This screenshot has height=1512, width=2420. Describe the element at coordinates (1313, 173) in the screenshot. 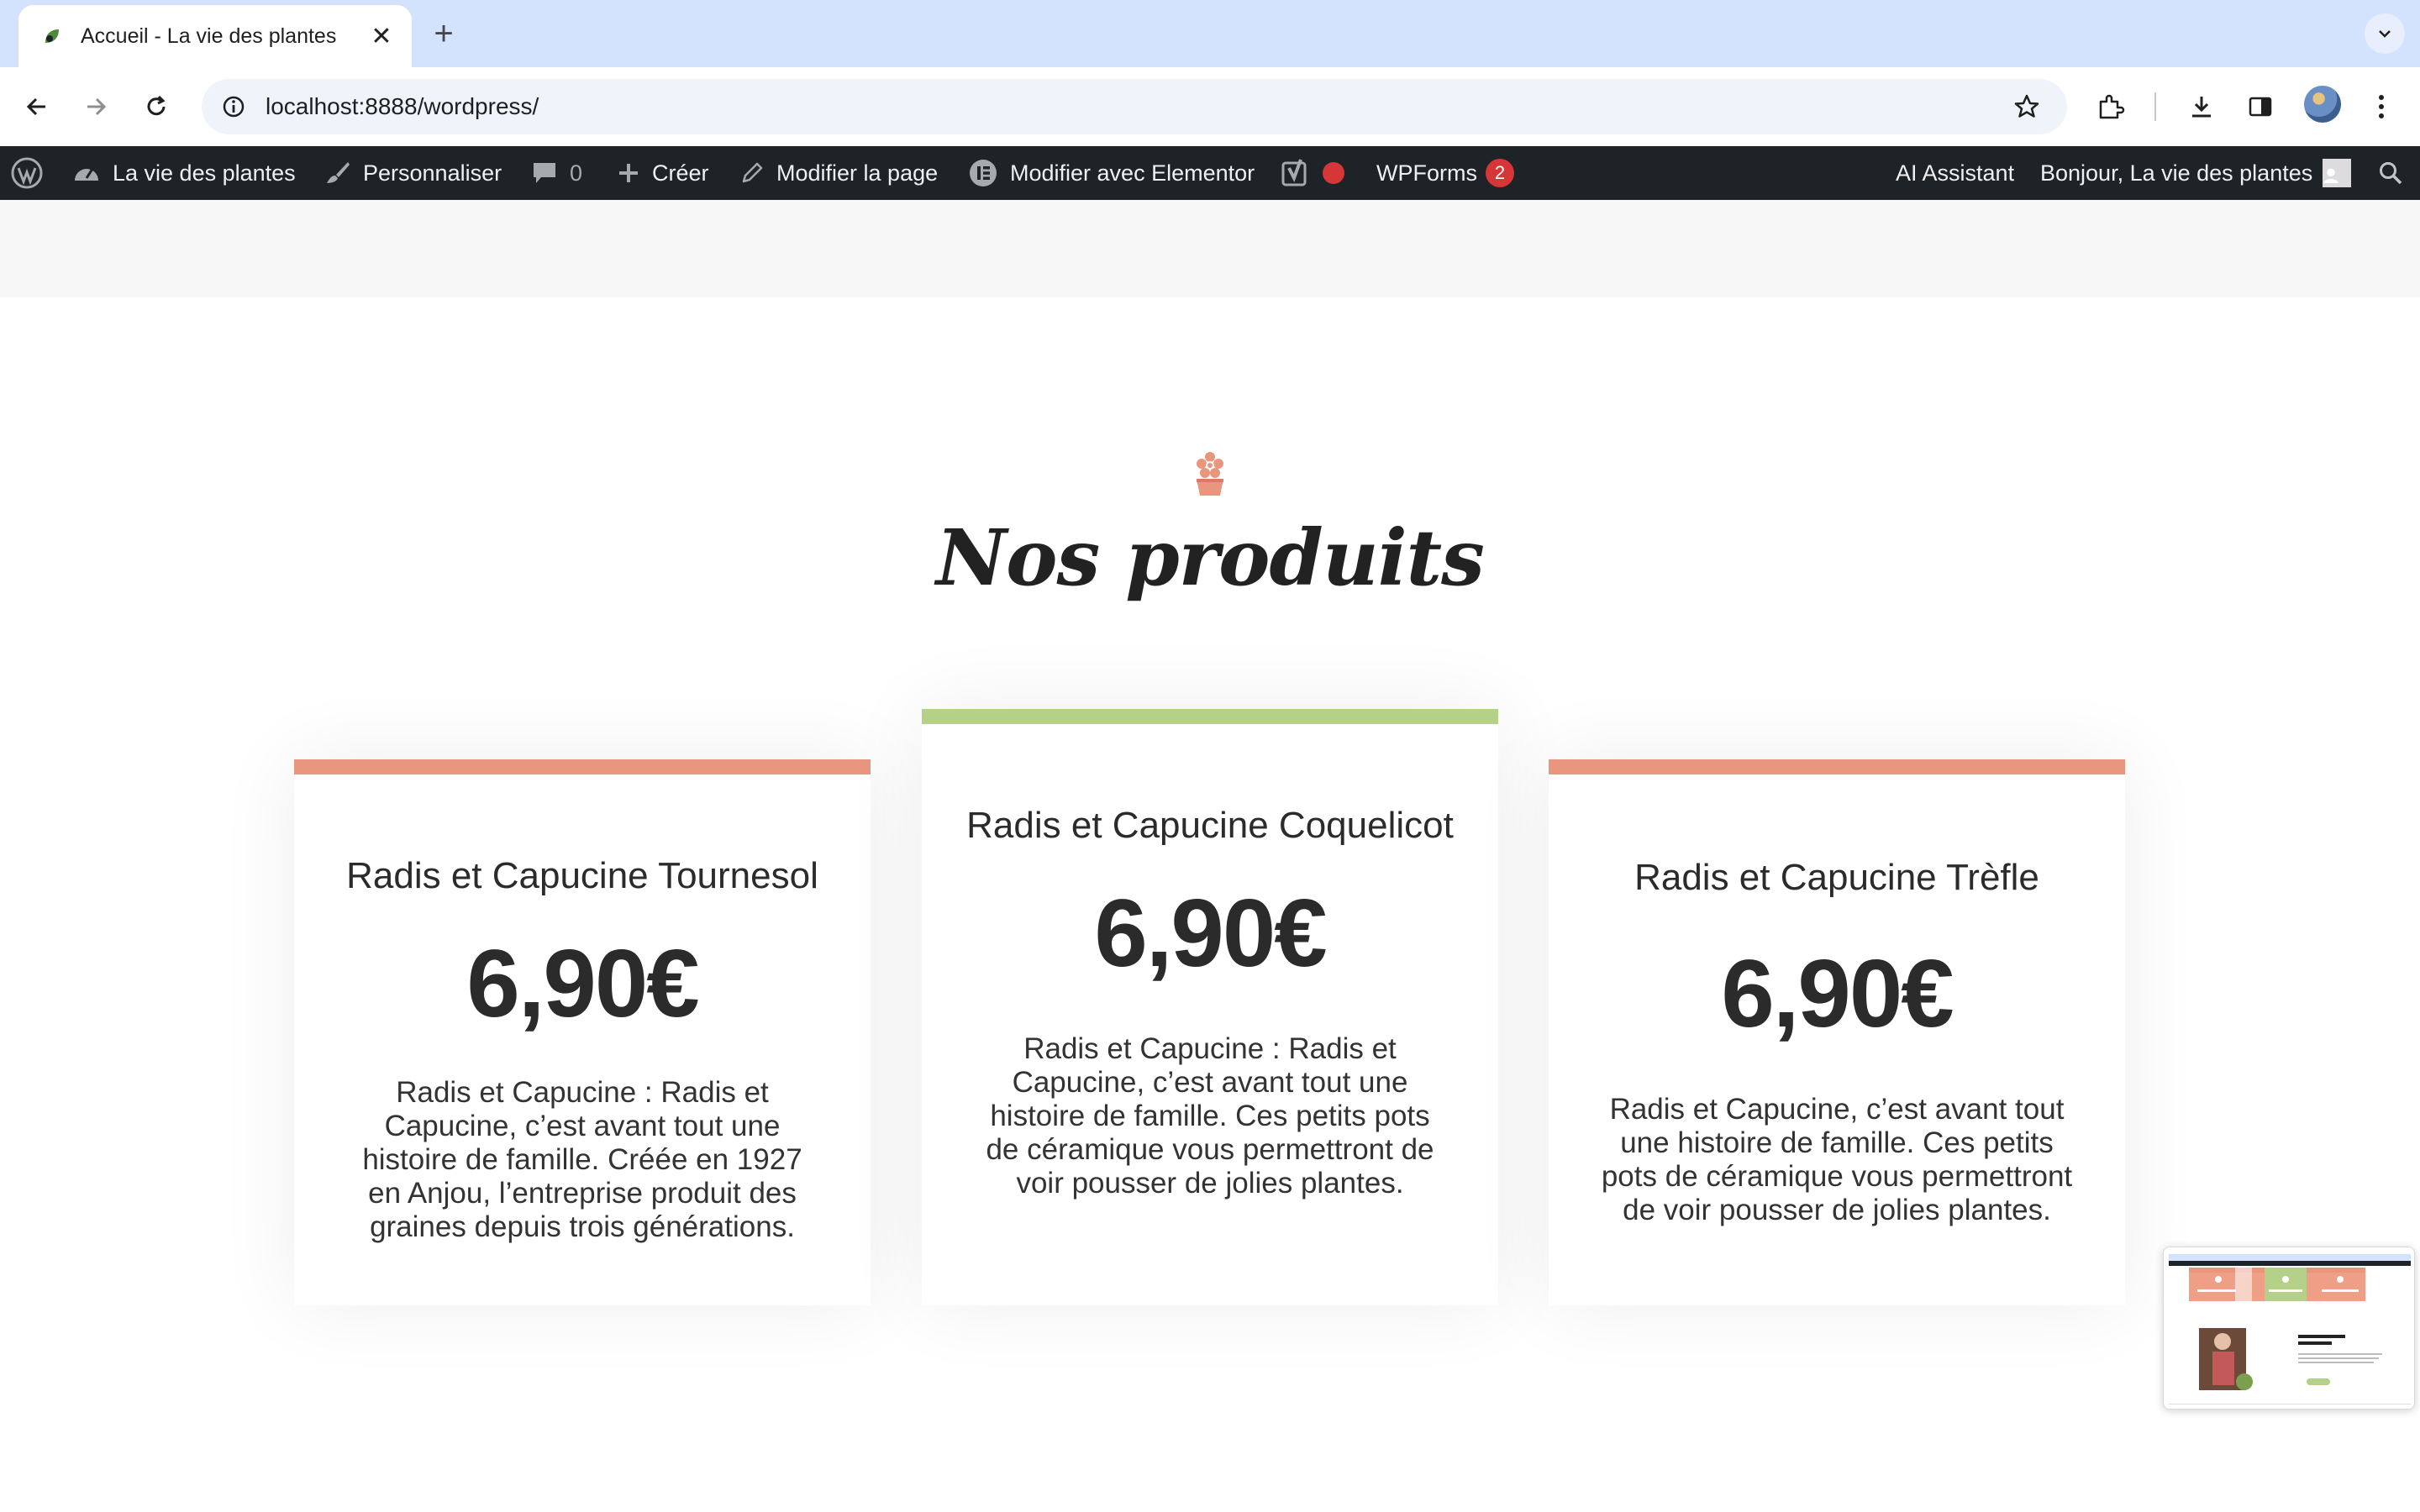

I see `yoast-seo-menu` at that location.